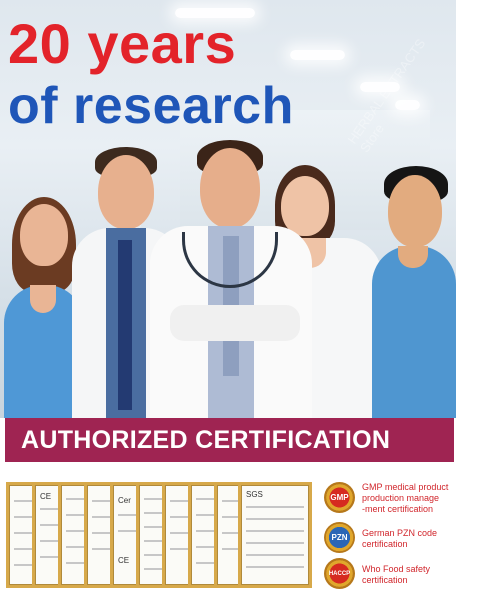 The height and width of the screenshot is (613, 477). Describe the element at coordinates (160, 536) in the screenshot. I see `certificate-strip: CE Cer CE SGS` at that location.